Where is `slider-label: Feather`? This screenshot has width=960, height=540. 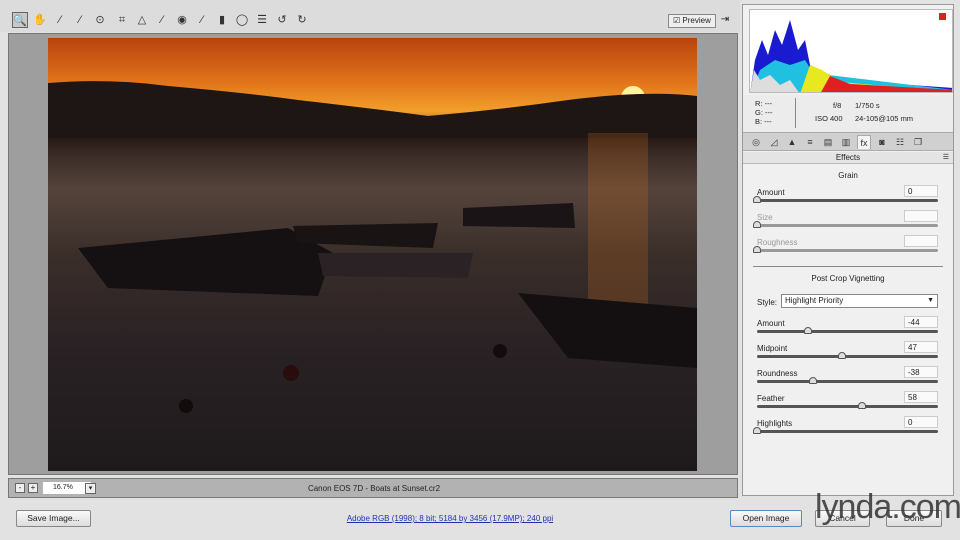
slider-label: Feather is located at coordinates (771, 398).